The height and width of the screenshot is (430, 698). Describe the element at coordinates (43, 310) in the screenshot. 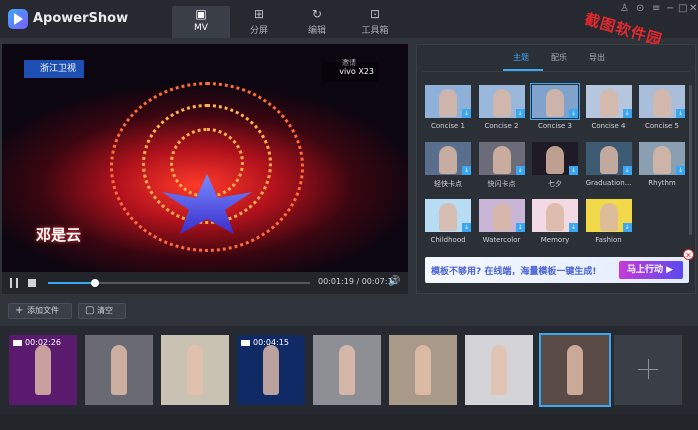

I see `add-file-label: 添加文件` at that location.